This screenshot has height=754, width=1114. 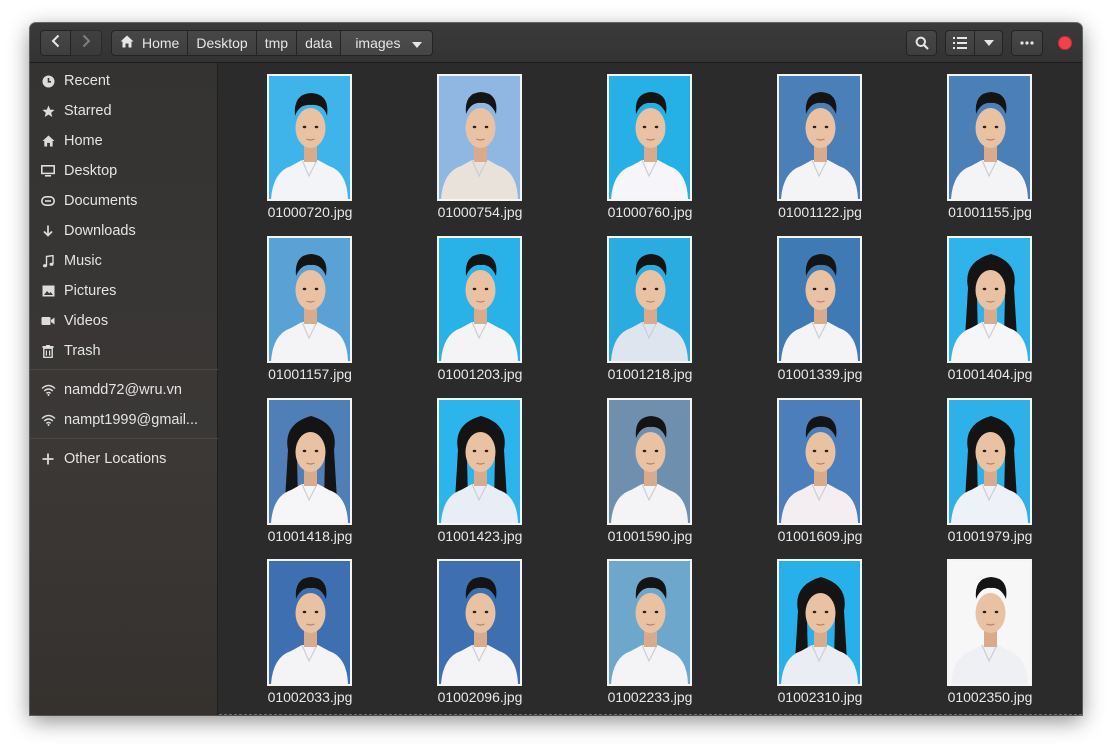 I want to click on file-name: 01001122.jpg, so click(x=820, y=212).